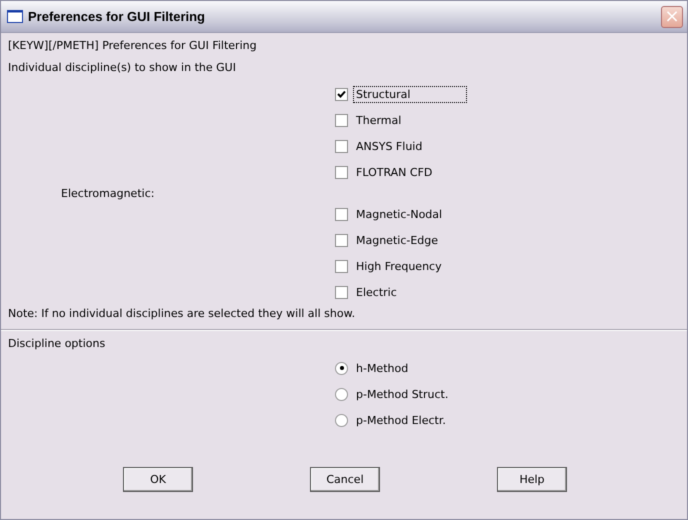  I want to click on dialog-button: Help, so click(532, 479).